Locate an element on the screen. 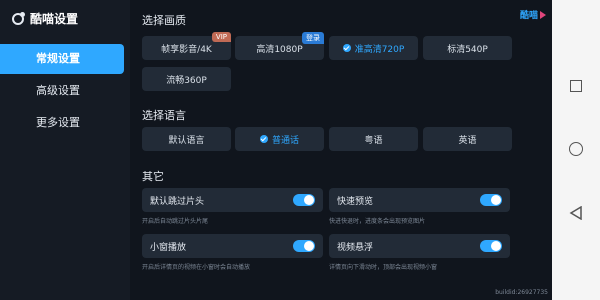 This screenshot has height=300, width=600. quality-option-4k: 帧享影音/4K VIP is located at coordinates (186, 46).